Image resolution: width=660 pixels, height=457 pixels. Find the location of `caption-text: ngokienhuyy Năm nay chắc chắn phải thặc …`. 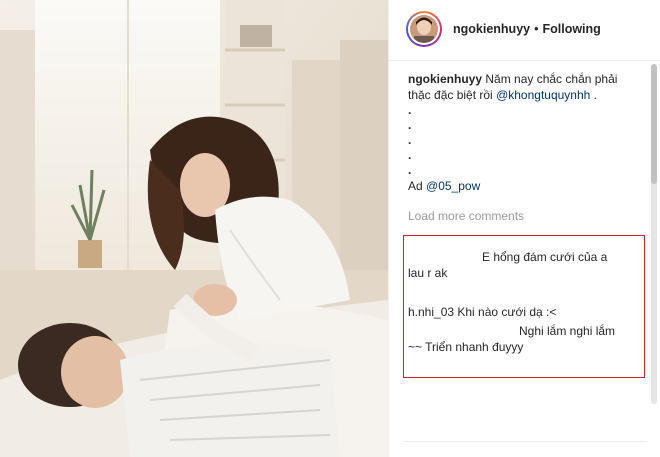

caption-text: ngokienhuyy Năm nay chắc chắn phải thặc … is located at coordinates (525, 87).